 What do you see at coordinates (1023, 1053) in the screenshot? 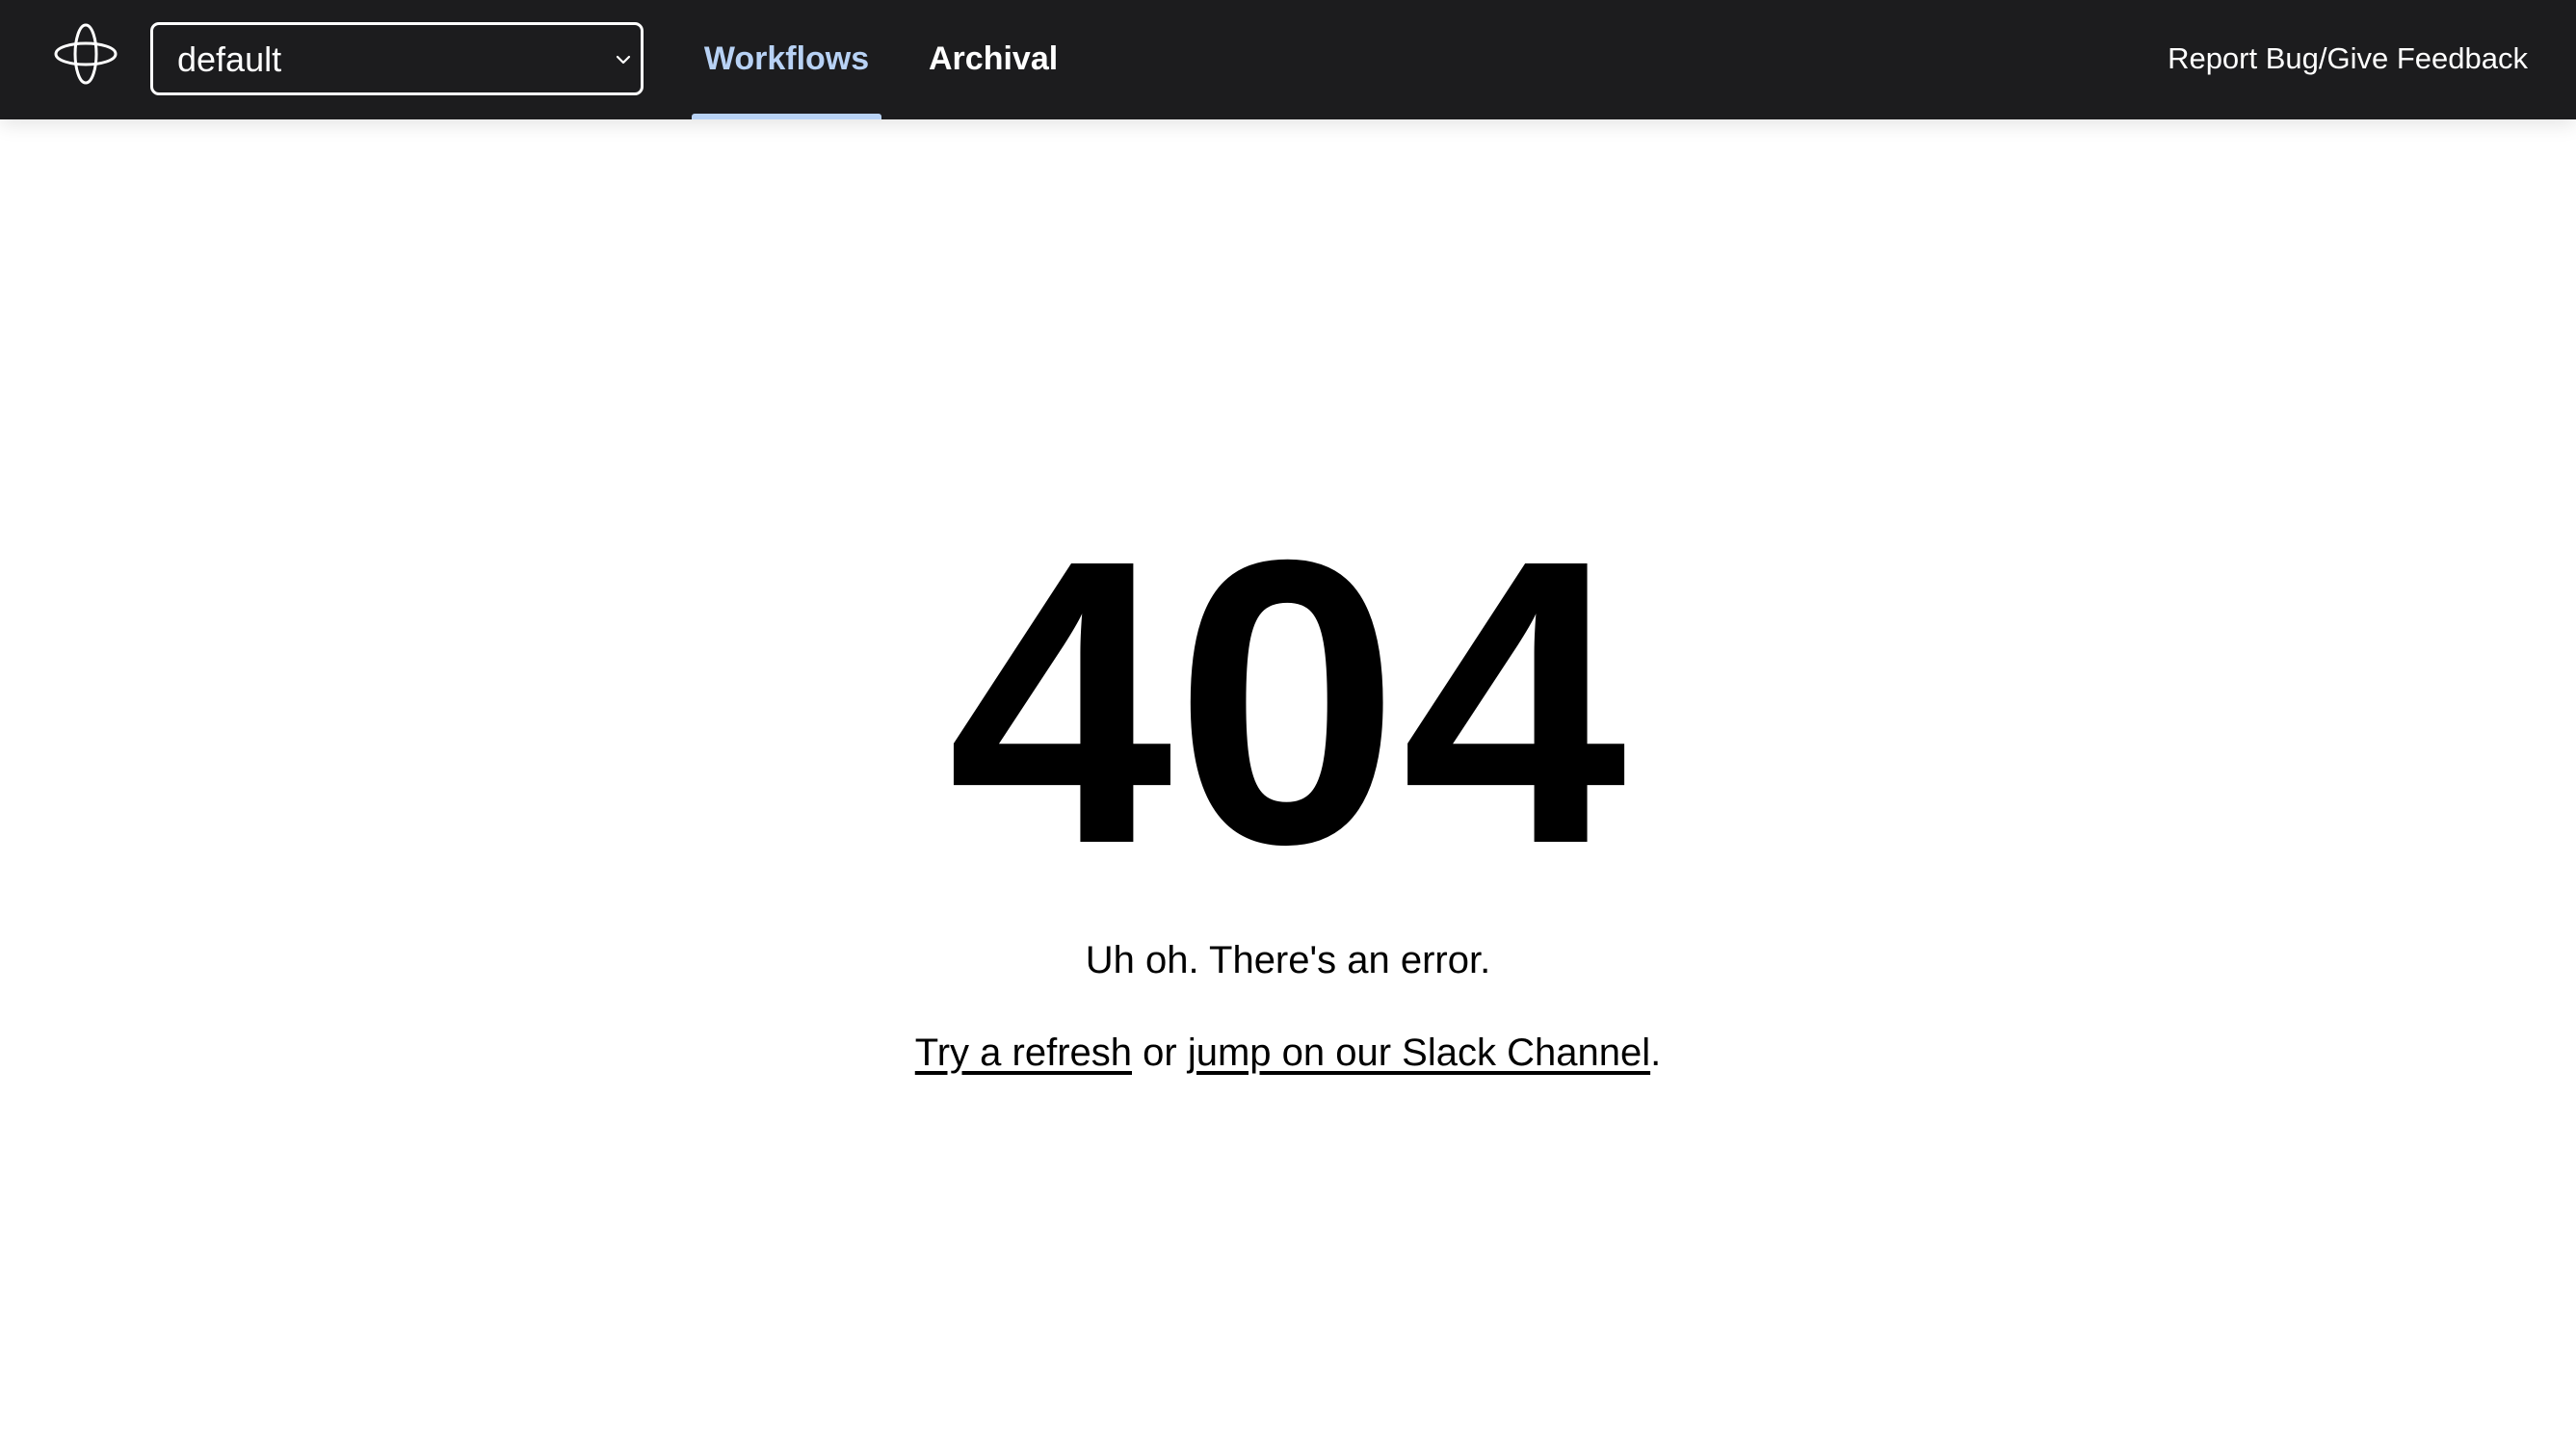
I see `refresh-link: Try a refresh` at bounding box center [1023, 1053].